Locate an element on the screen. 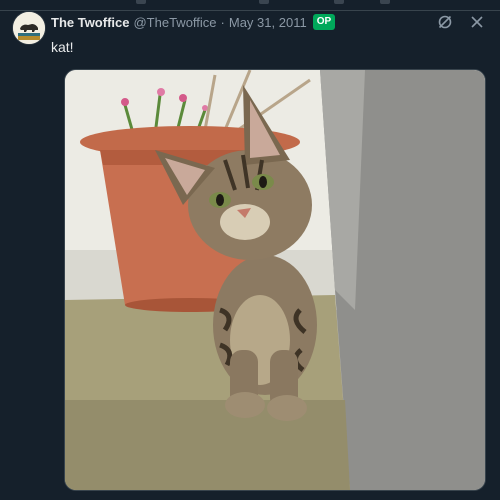  op-badge: OP is located at coordinates (324, 22).